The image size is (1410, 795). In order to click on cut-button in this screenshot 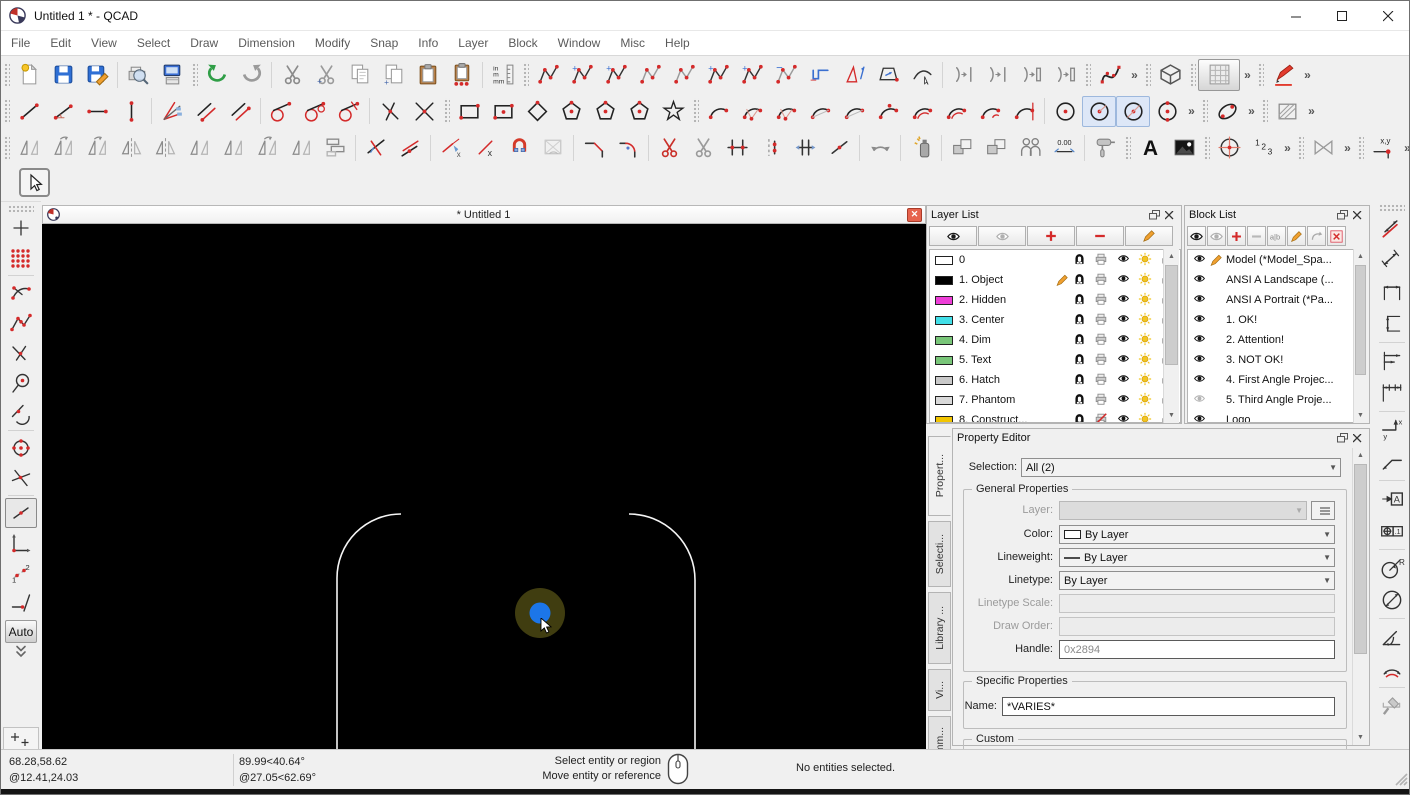, I will do `click(292, 74)`.